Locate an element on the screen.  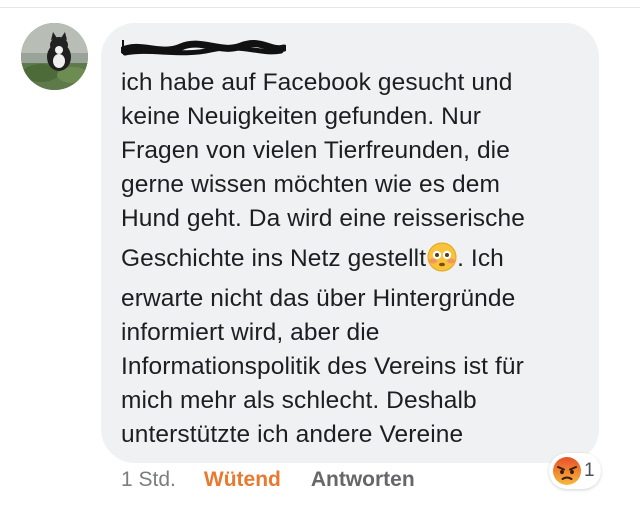
reply-button: Antworten is located at coordinates (363, 479).